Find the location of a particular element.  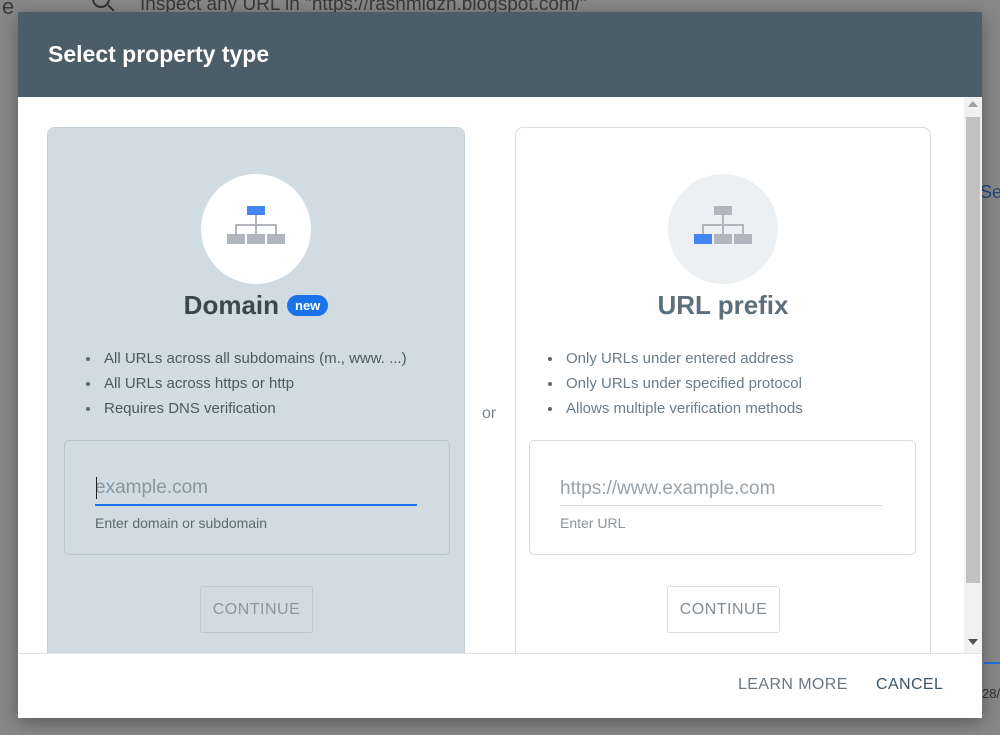

dialog-scrollbar is located at coordinates (973, 375).